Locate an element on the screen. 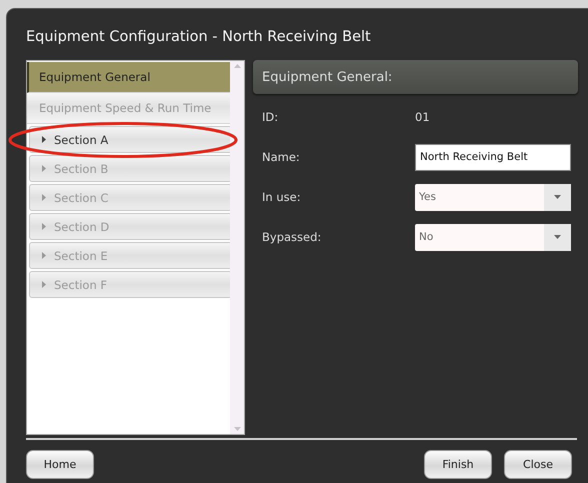 The height and width of the screenshot is (483, 588). field-label: Bypassed: is located at coordinates (292, 237).